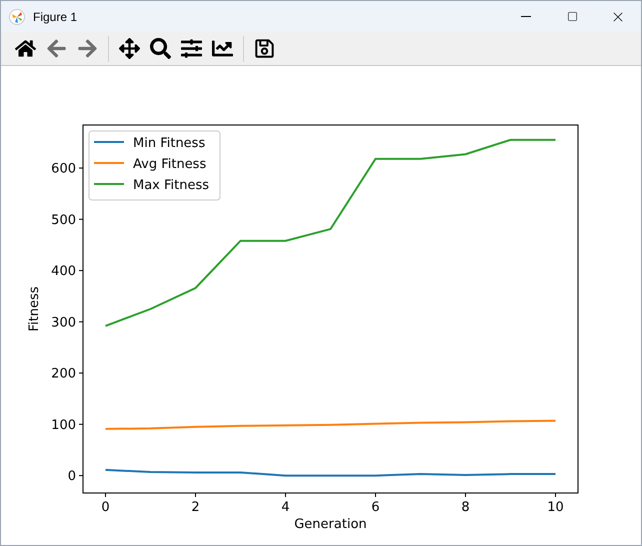 The height and width of the screenshot is (546, 642). What do you see at coordinates (465, 507) in the screenshot?
I see `x-tick-label: 8` at bounding box center [465, 507].